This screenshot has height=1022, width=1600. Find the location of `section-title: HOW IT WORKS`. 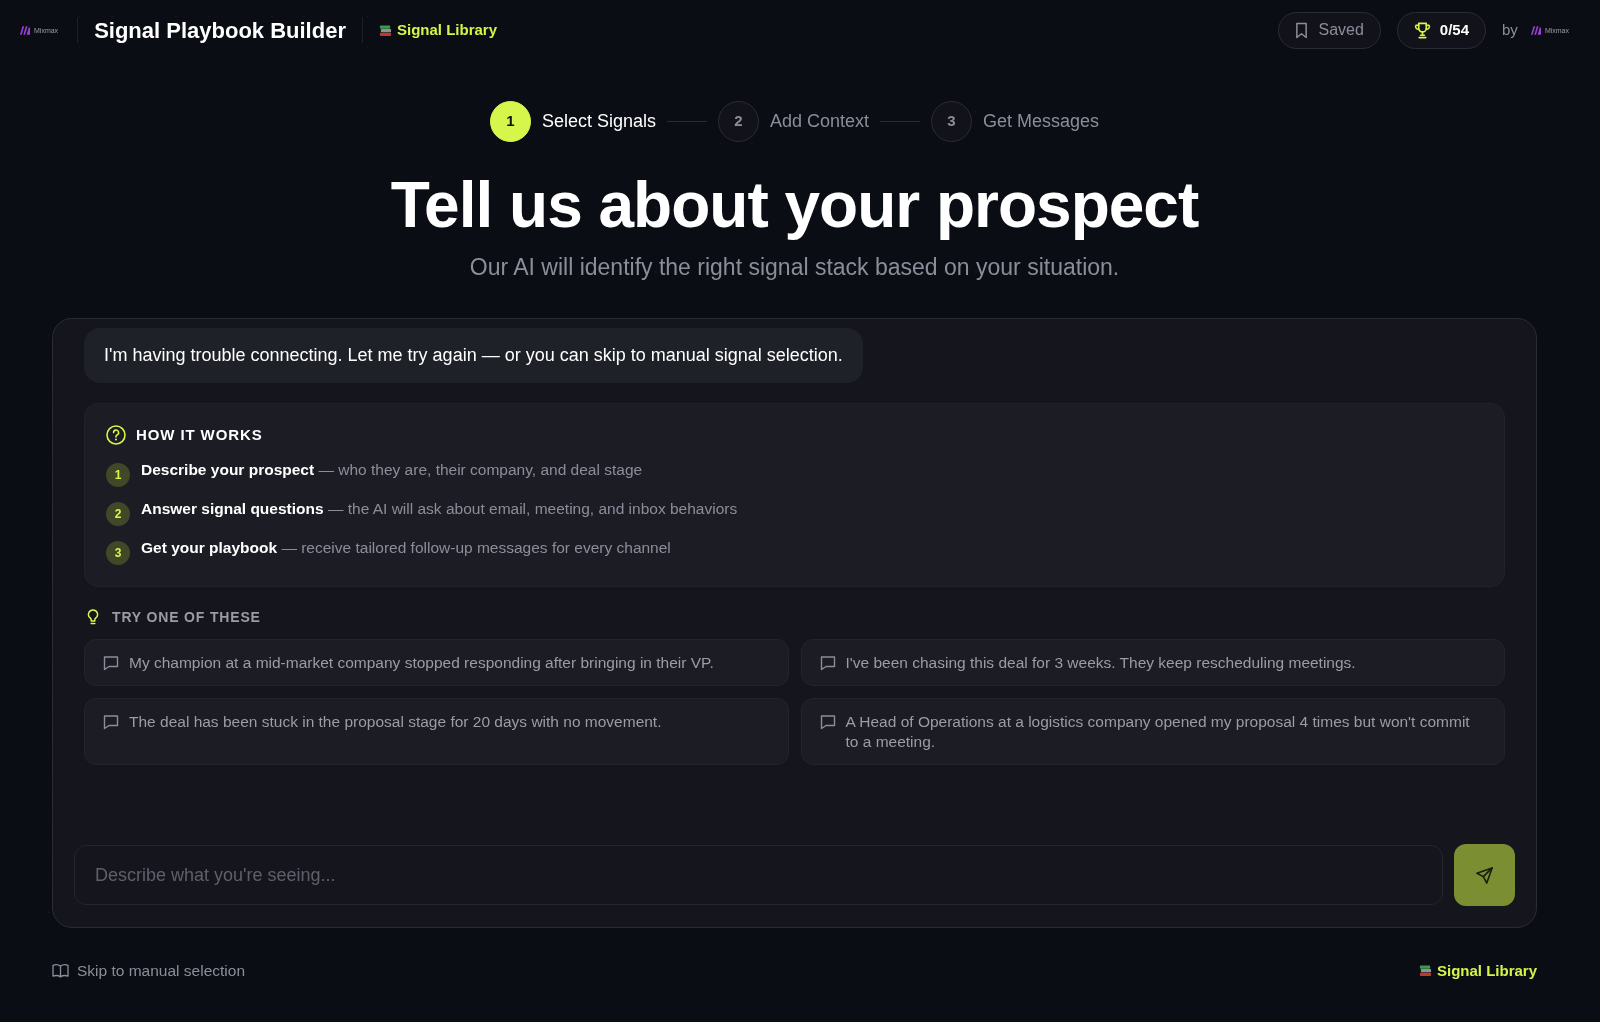

section-title: HOW IT WORKS is located at coordinates (199, 435).